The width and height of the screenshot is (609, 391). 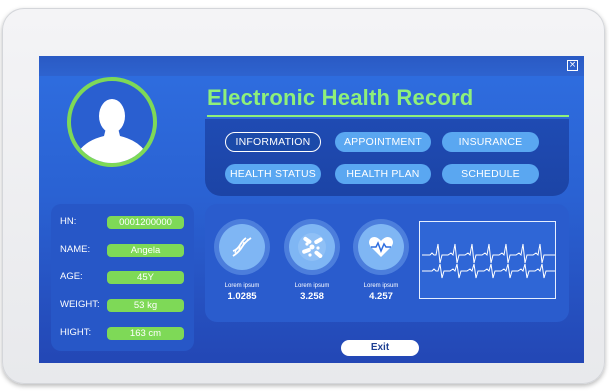 I want to click on menu-health-status-button: HEALTH STATUS, so click(x=273, y=174).